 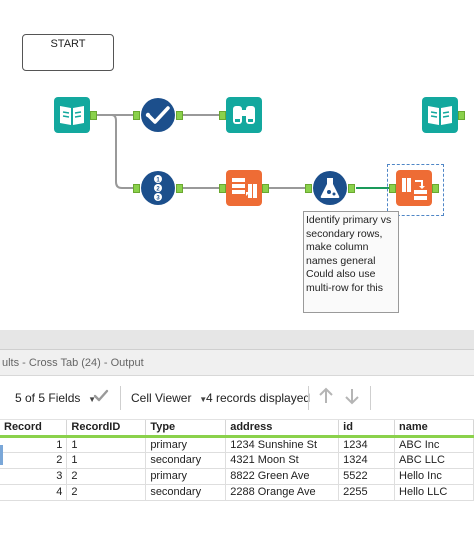 I want to click on table-cell: Hello Inc, so click(x=434, y=476).